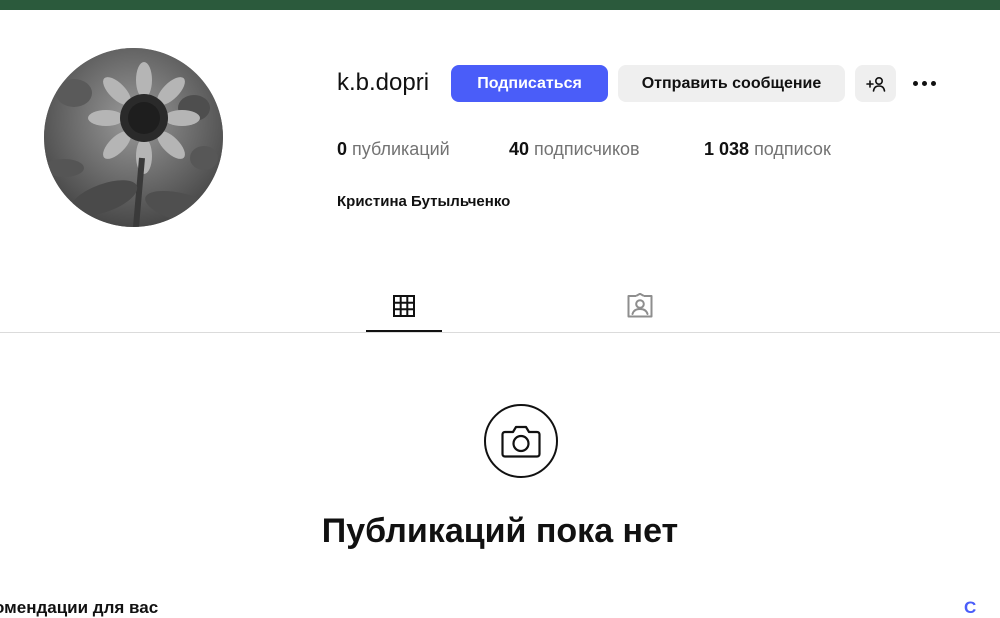  I want to click on followers-stat: 40 подписчиков, so click(574, 149).